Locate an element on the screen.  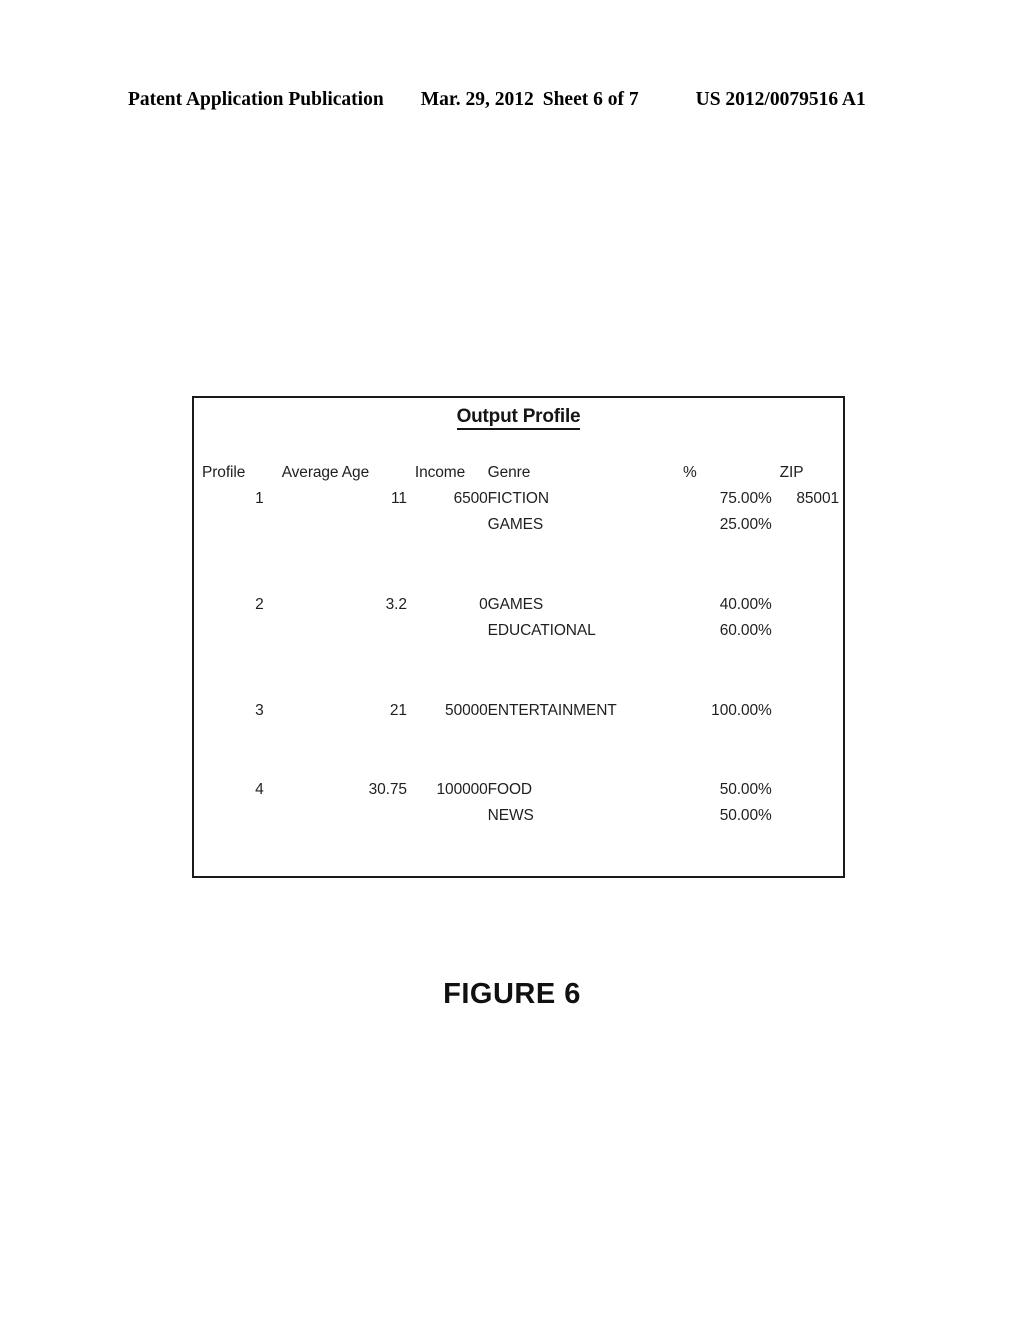
cell-profile: 2 is located at coordinates (259, 604).